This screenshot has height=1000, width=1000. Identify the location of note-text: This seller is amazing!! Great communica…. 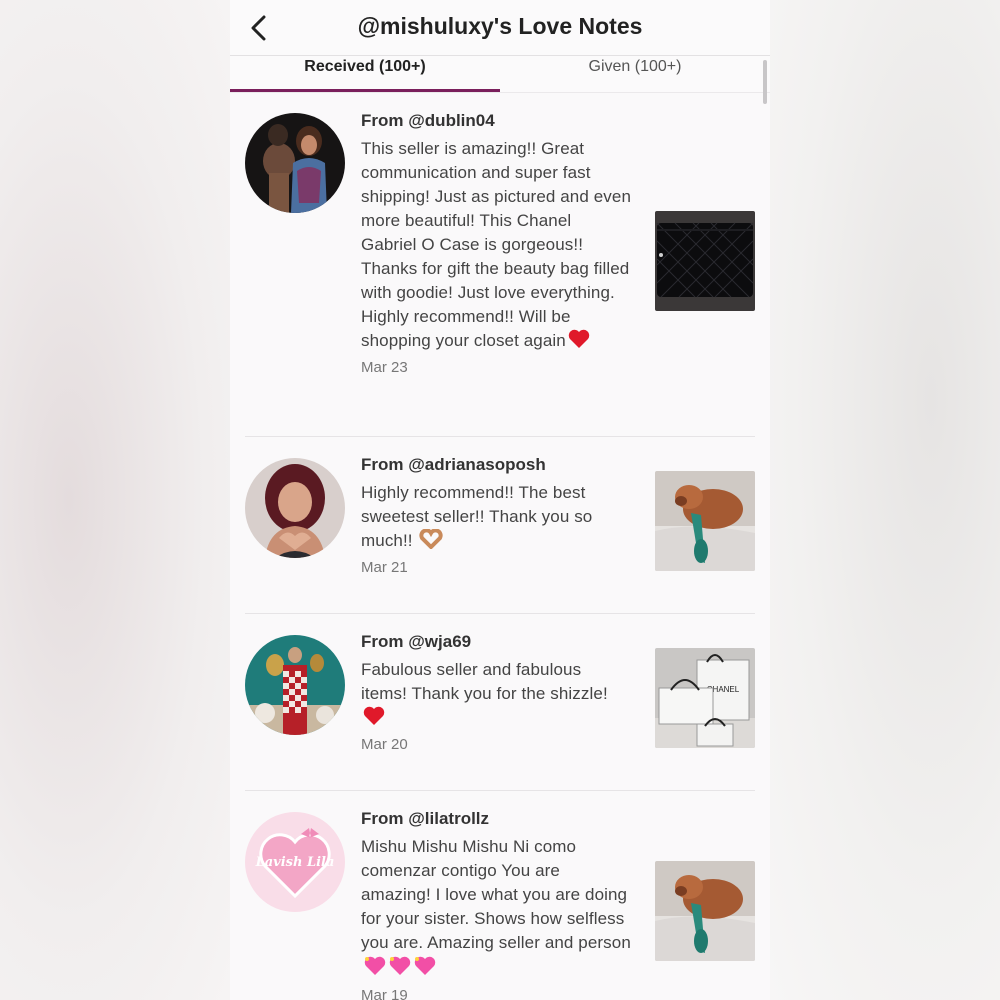
(496, 245).